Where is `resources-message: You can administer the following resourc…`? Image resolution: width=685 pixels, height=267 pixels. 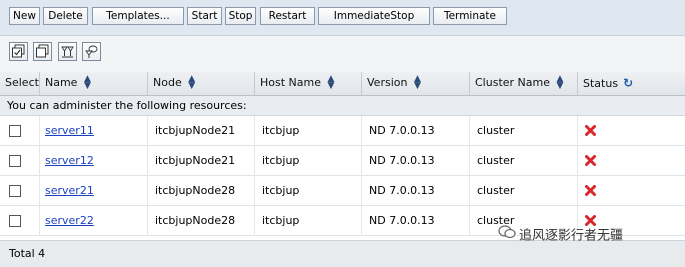 resources-message: You can administer the following resourc… is located at coordinates (342, 106).